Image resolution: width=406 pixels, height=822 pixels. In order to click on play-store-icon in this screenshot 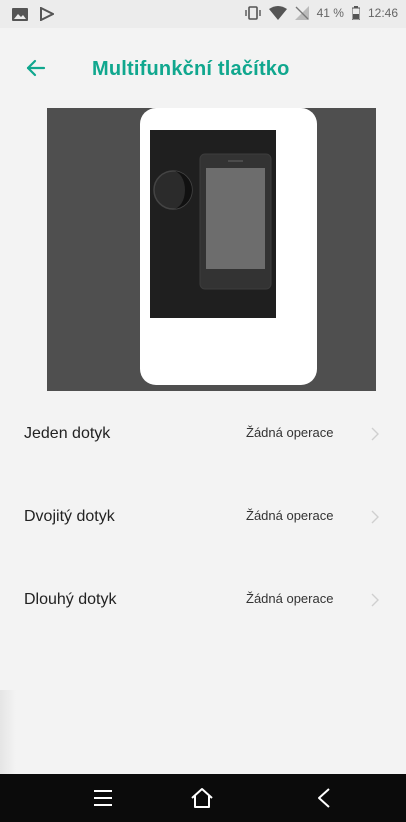, I will do `click(47, 14)`.